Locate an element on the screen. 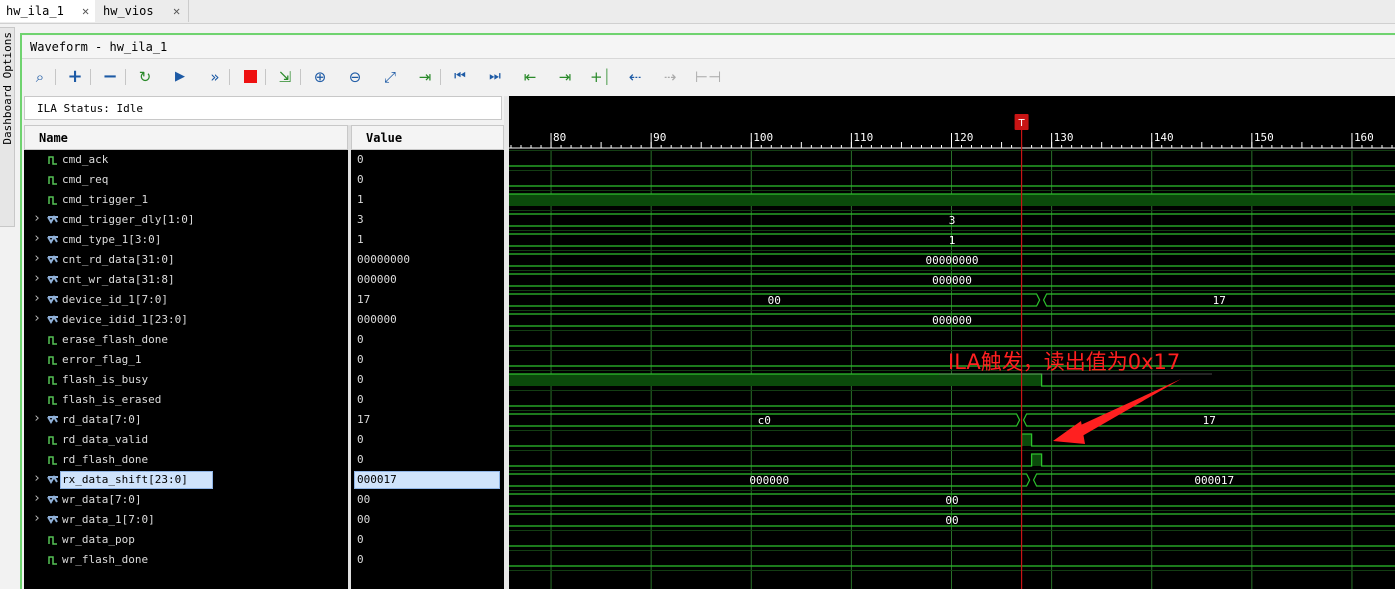 Image resolution: width=1395 pixels, height=589 pixels. dashboard-options-tab: Dashboard Options is located at coordinates (7, 127).